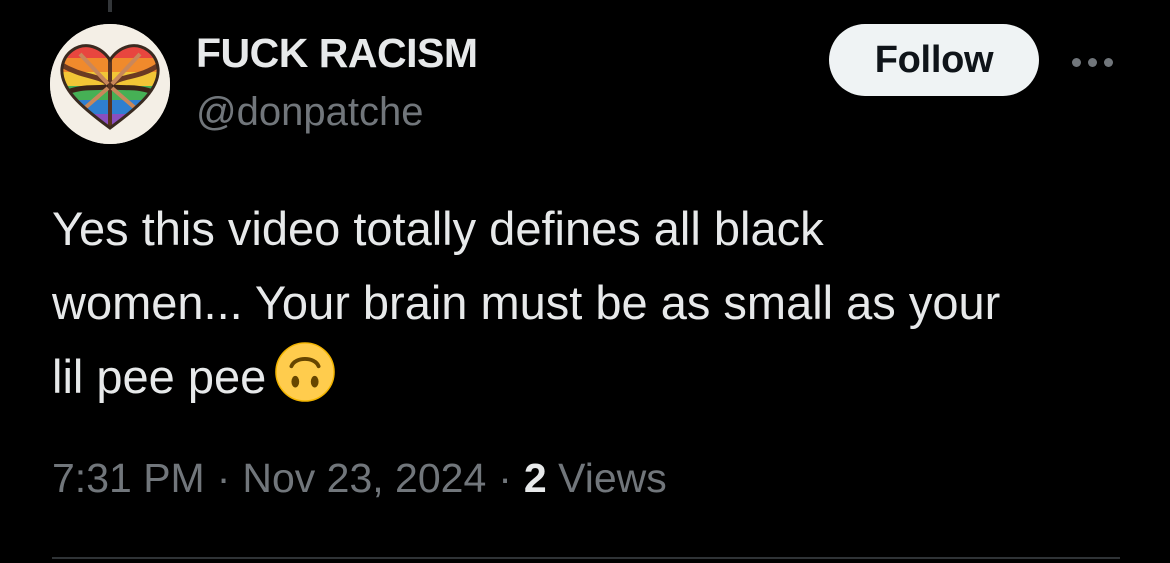 Image resolution: width=1170 pixels, height=563 pixels. What do you see at coordinates (159, 376) in the screenshot?
I see `tweet-line: lil pee pee` at bounding box center [159, 376].